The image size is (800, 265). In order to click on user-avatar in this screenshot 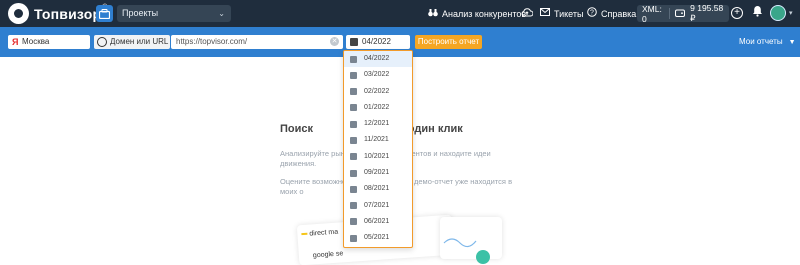, I will do `click(778, 13)`.